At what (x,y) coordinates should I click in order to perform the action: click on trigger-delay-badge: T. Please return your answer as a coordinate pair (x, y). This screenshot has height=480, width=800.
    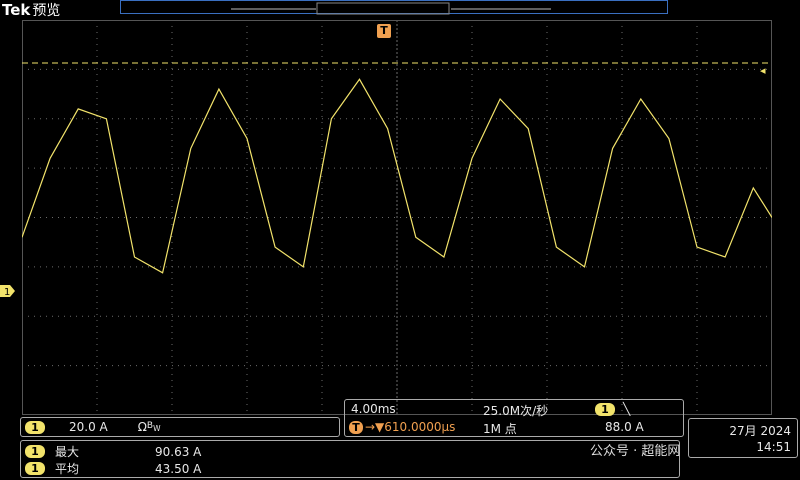
    Looking at the image, I should click on (356, 427).